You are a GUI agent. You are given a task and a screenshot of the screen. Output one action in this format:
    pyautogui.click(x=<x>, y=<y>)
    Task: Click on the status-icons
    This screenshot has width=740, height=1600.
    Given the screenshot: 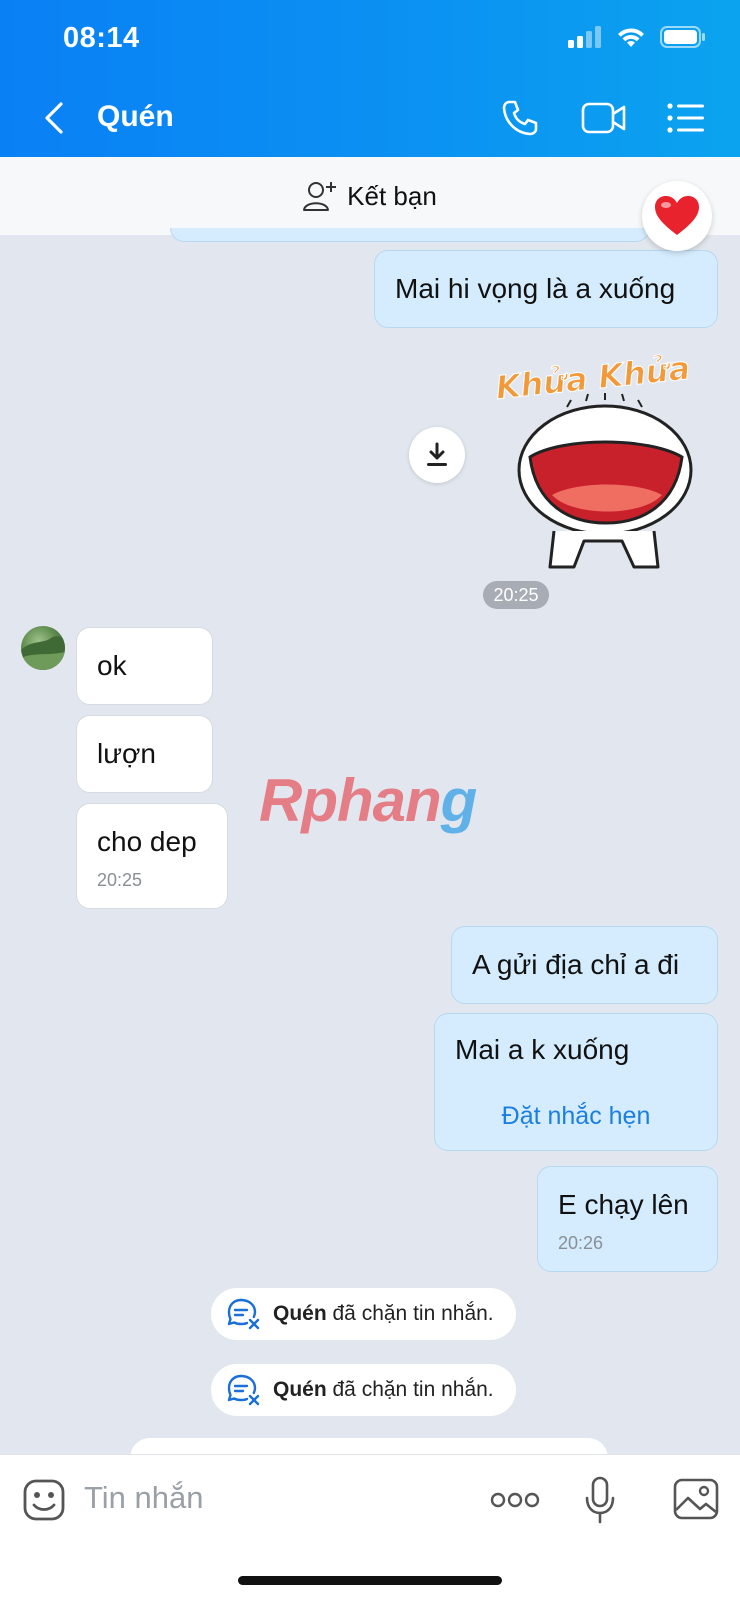 What is the action you would take?
    pyautogui.click(x=637, y=37)
    